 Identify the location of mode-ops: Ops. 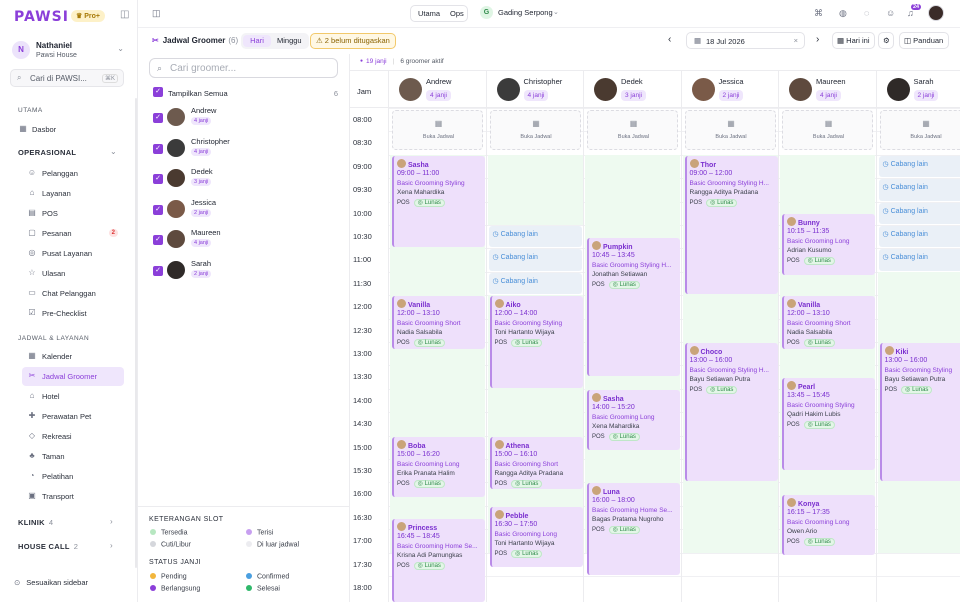
(457, 13).